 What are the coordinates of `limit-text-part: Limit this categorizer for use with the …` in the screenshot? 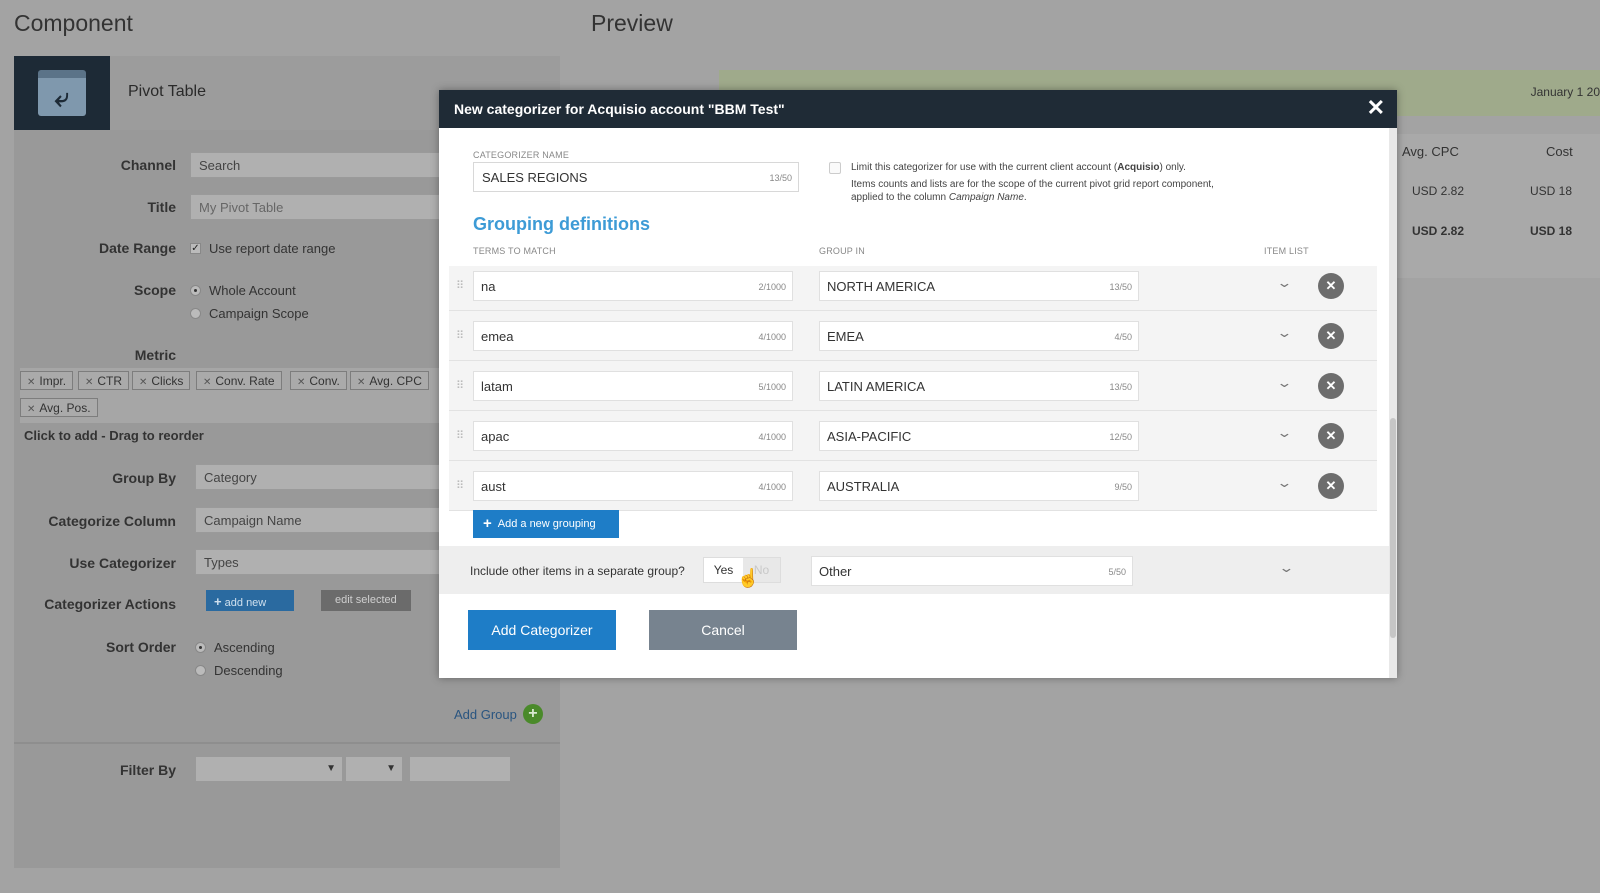 It's located at (984, 167).